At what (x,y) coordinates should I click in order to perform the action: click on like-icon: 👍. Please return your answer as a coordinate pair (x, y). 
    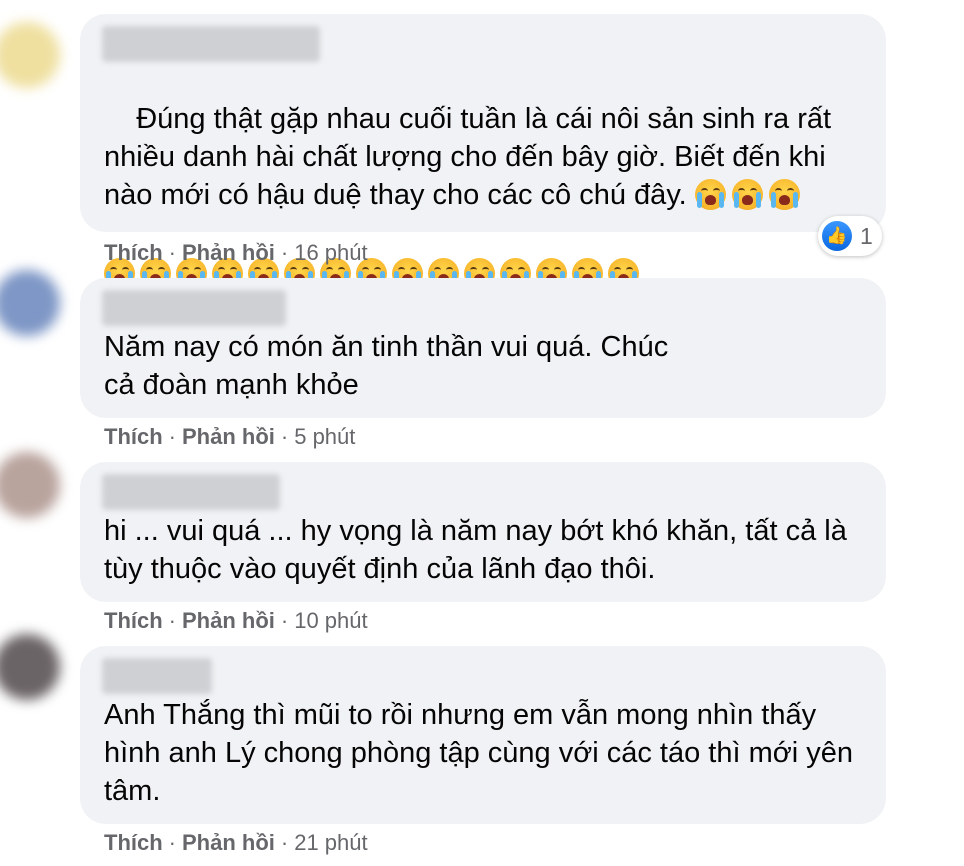
    Looking at the image, I should click on (837, 236).